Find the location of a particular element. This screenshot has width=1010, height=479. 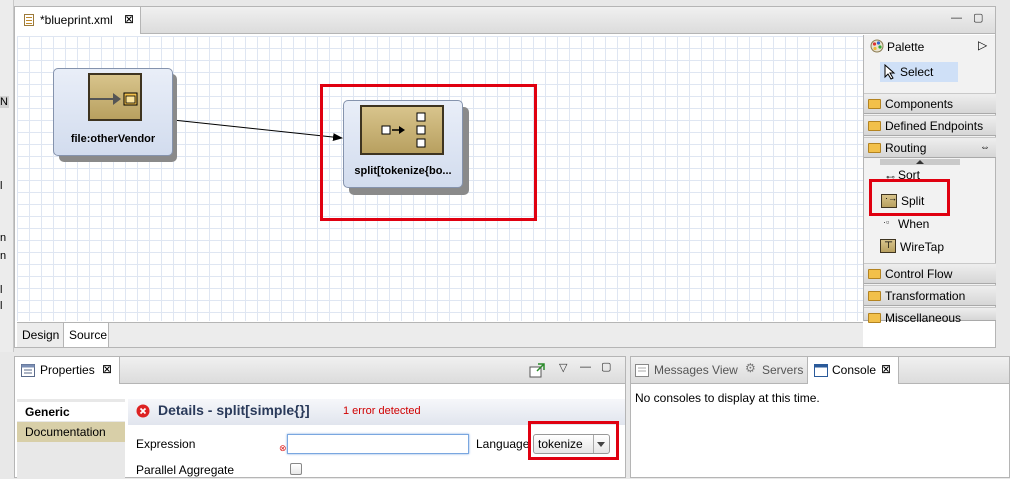

endpoint-node-file: file:otherVendor is located at coordinates (113, 112).